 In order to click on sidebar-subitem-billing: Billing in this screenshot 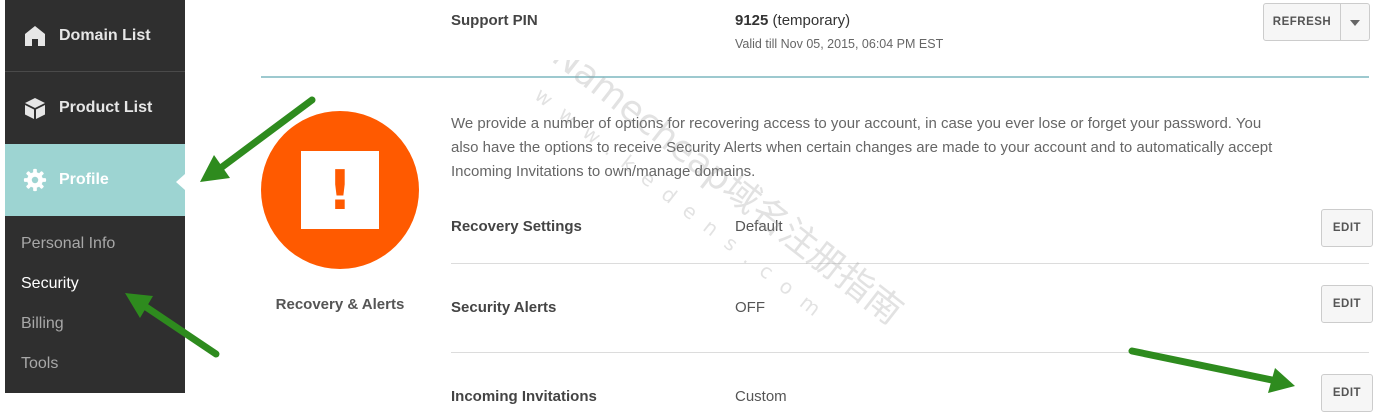, I will do `click(42, 324)`.